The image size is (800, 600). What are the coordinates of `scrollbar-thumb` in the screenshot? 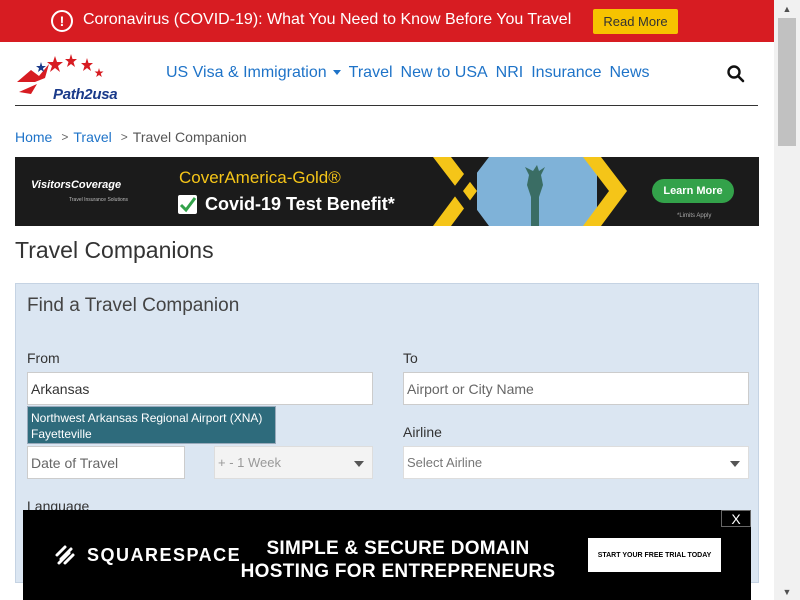 It's located at (787, 82).